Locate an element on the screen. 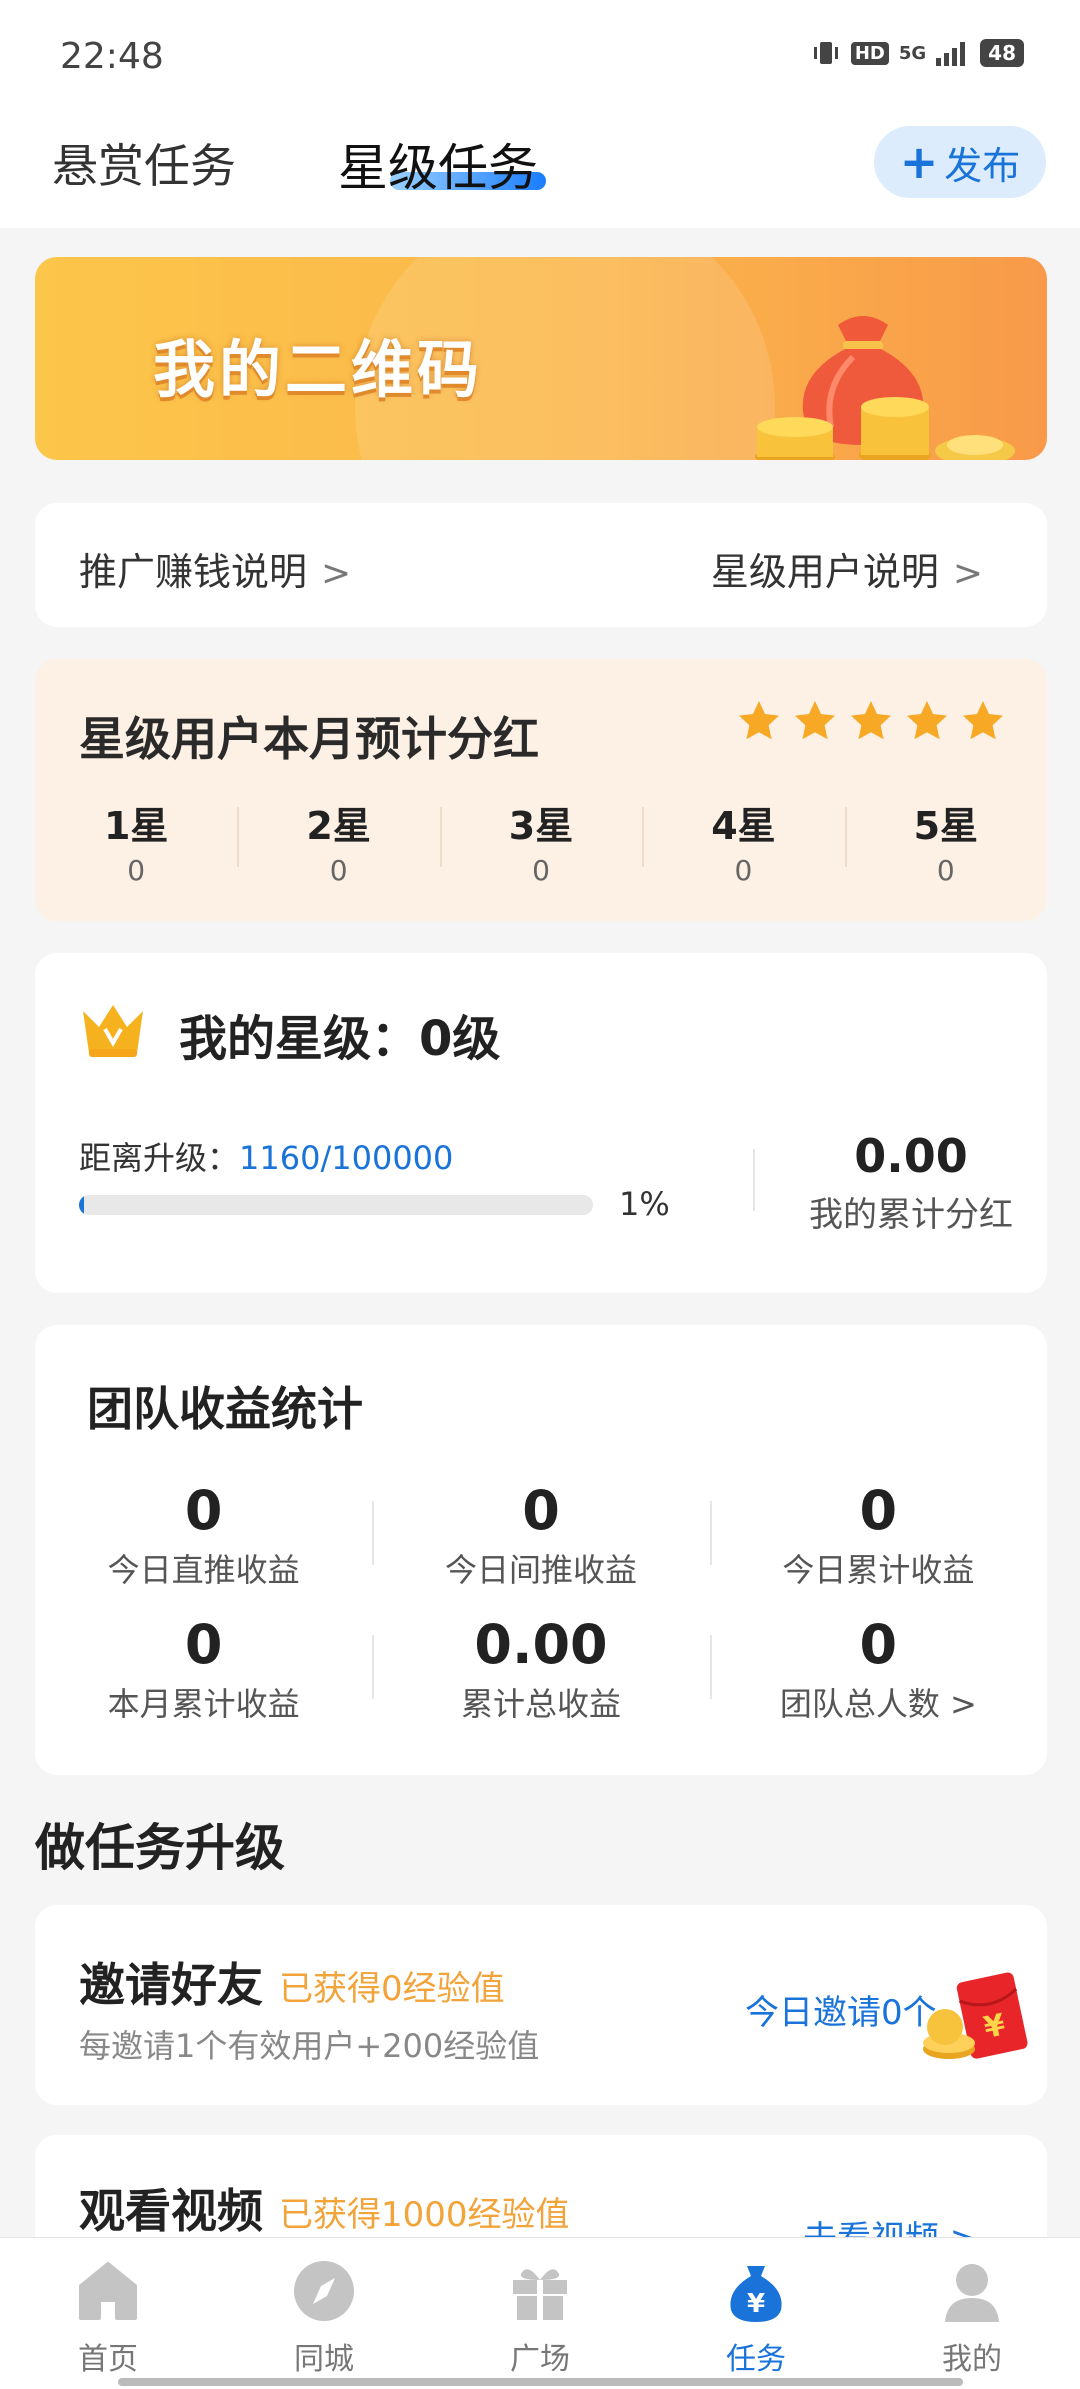  star-user-guide-label: 星级用户说明 is located at coordinates (824, 572).